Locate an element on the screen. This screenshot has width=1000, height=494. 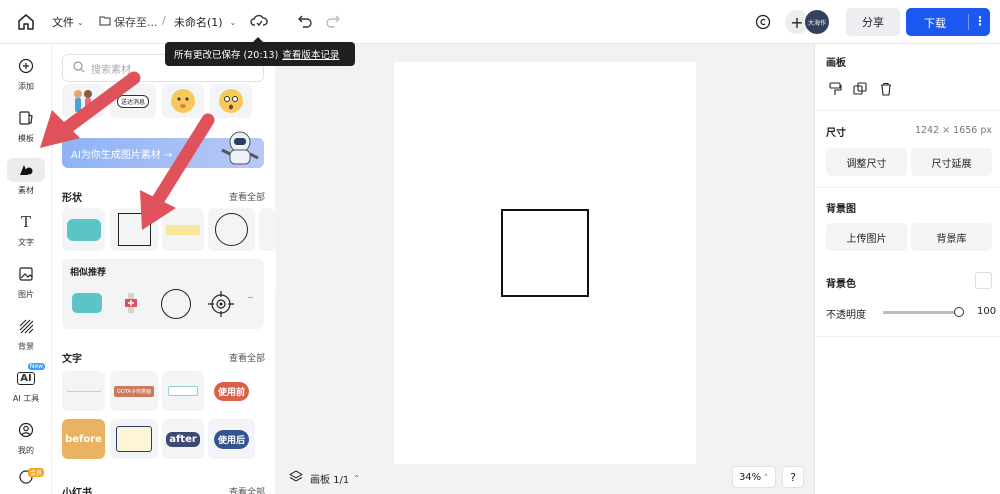
bg-library-label: 背景库 is located at coordinates (951, 239).